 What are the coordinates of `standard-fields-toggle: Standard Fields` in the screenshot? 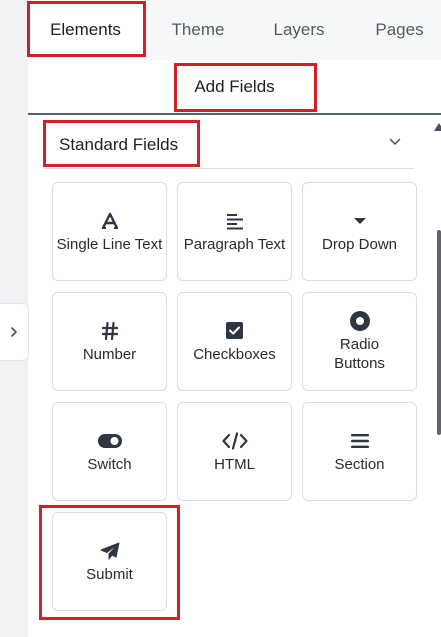 It's located at (229, 145).